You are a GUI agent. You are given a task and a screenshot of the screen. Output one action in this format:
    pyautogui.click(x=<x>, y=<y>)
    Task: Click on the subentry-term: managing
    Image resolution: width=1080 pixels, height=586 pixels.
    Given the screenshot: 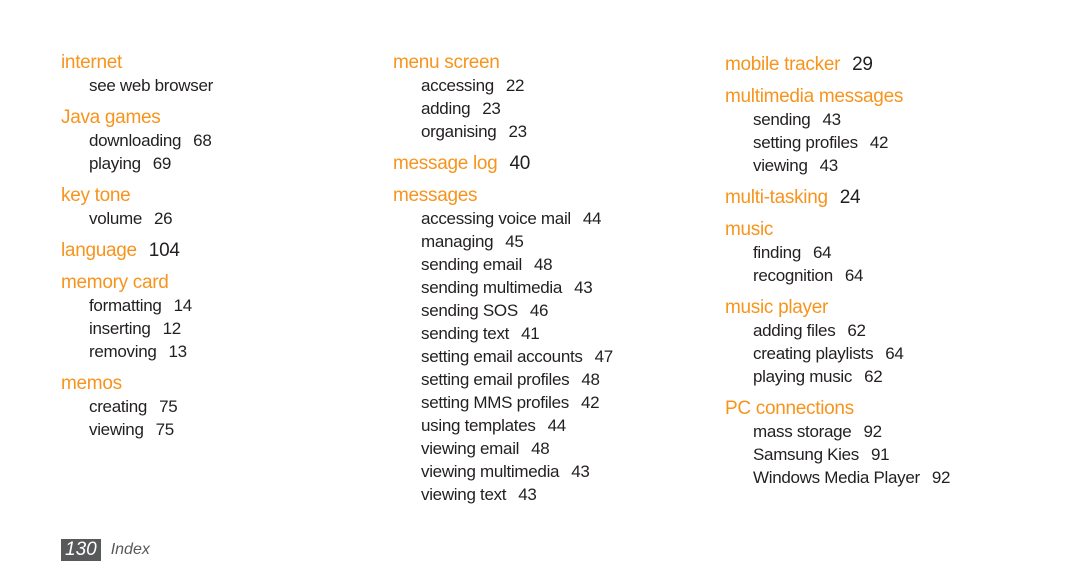 What is the action you would take?
    pyautogui.click(x=457, y=241)
    